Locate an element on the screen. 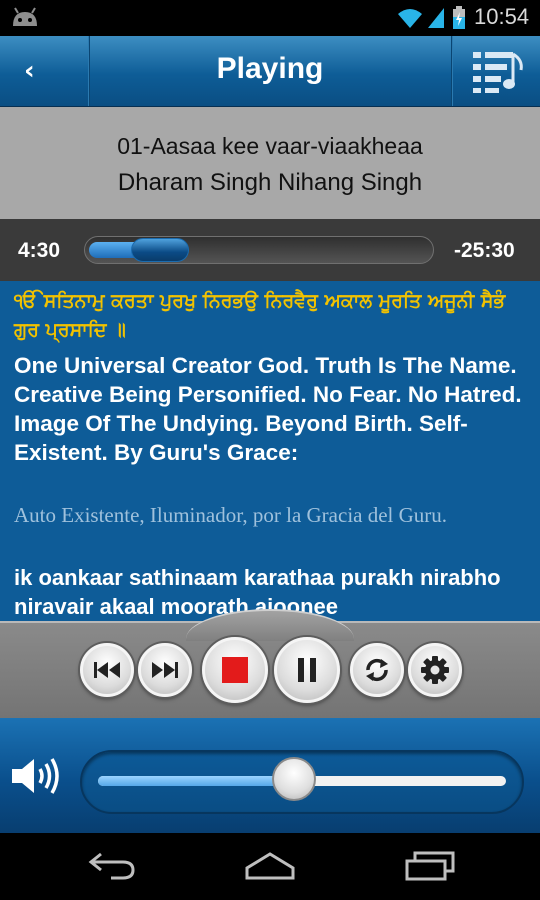  wifi-icon is located at coordinates (410, 18).